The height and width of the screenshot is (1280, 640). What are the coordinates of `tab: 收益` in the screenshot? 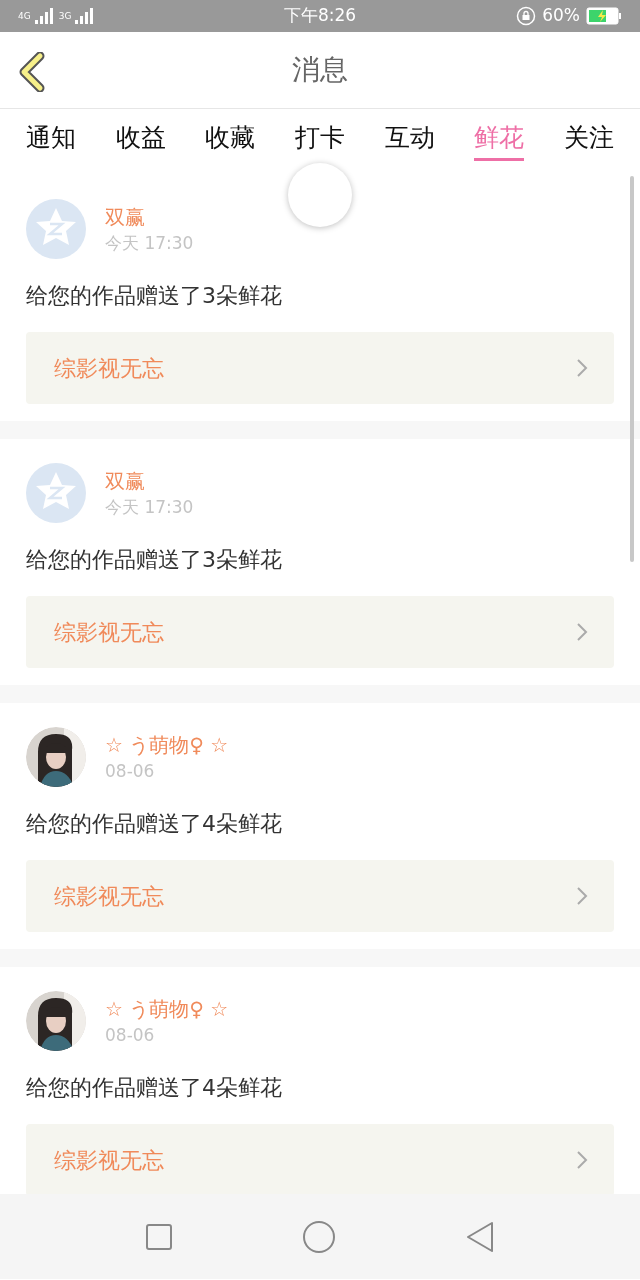 It's located at (140, 141).